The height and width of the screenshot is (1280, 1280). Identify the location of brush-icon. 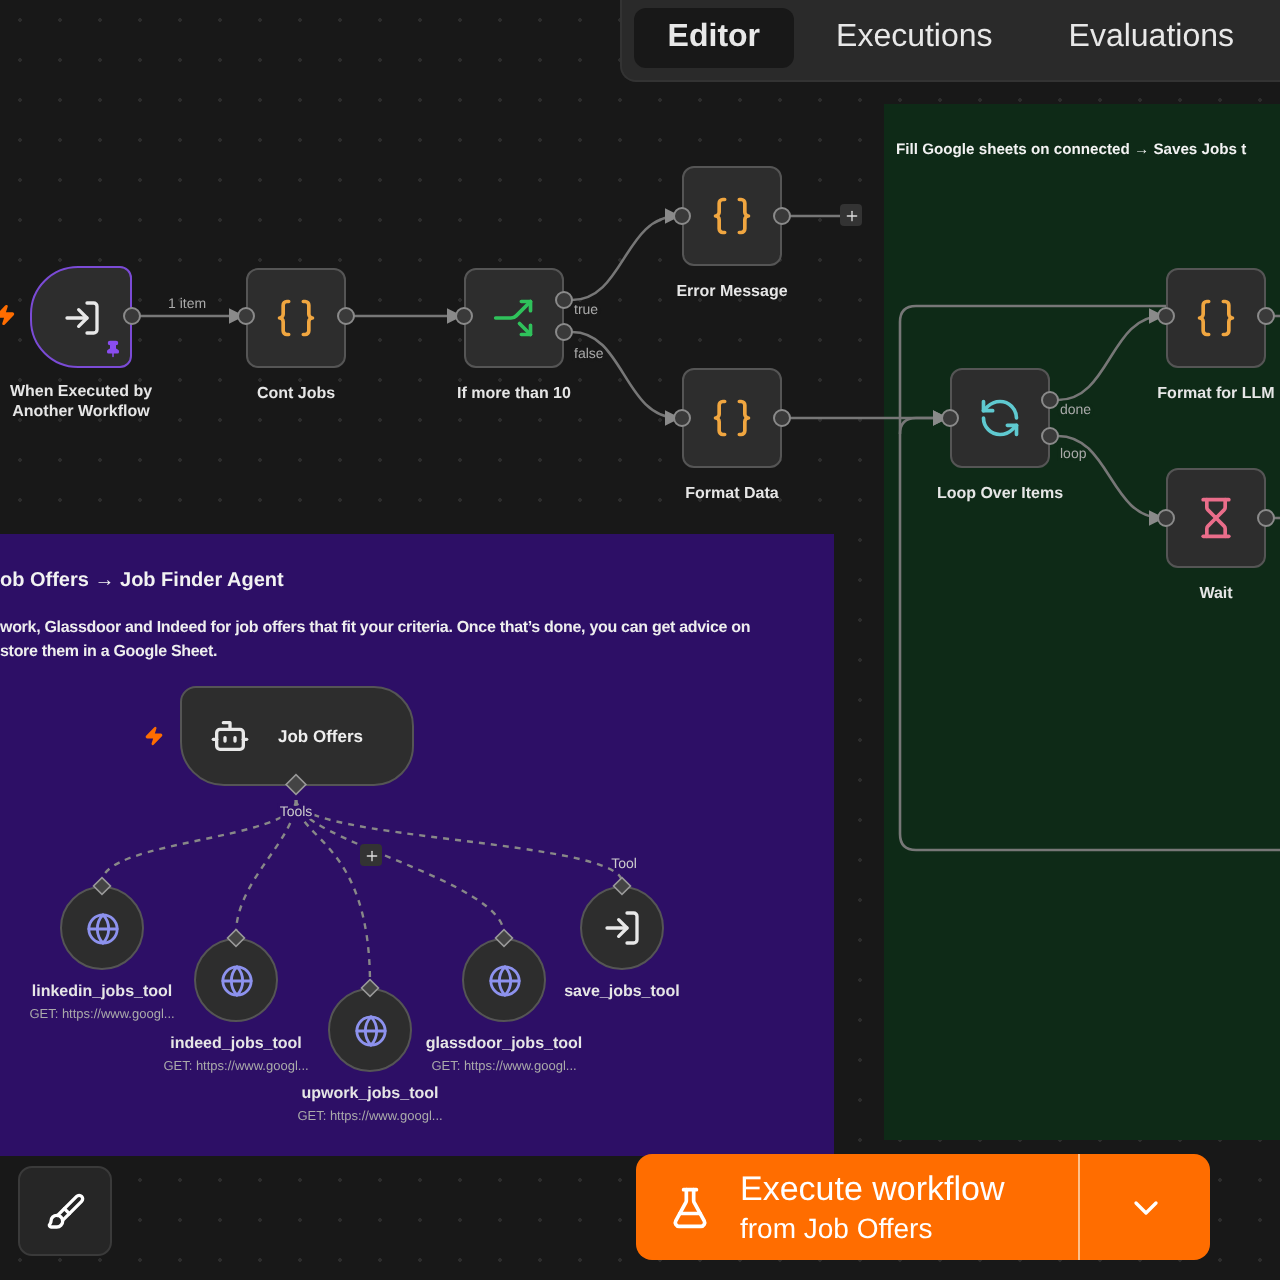
(65, 1211).